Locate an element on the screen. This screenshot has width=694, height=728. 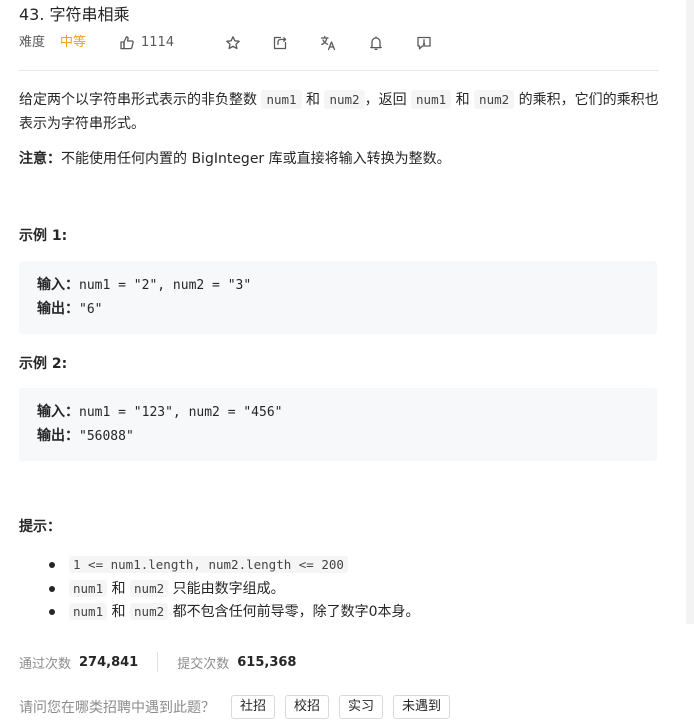
hint-item: num1 和 num2 都不包含任何前导零，除了数字0本身。 is located at coordinates (339, 613).